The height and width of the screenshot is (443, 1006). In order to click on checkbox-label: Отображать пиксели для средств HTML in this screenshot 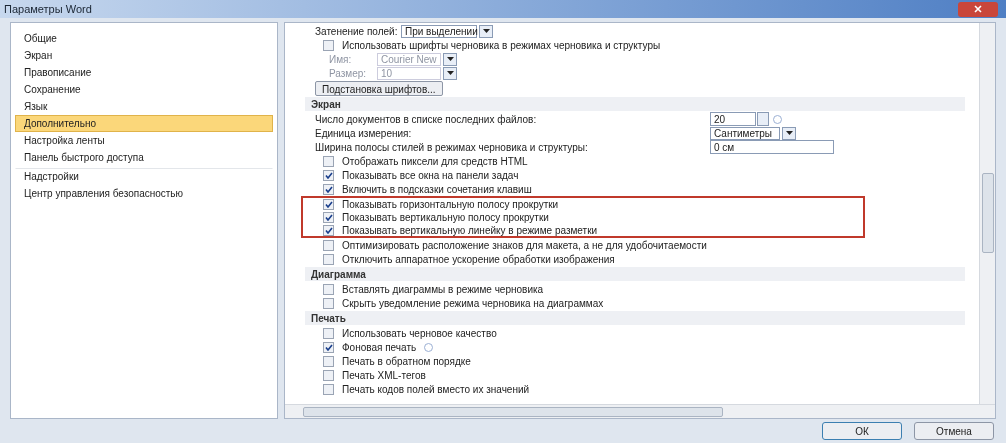, I will do `click(435, 161)`.